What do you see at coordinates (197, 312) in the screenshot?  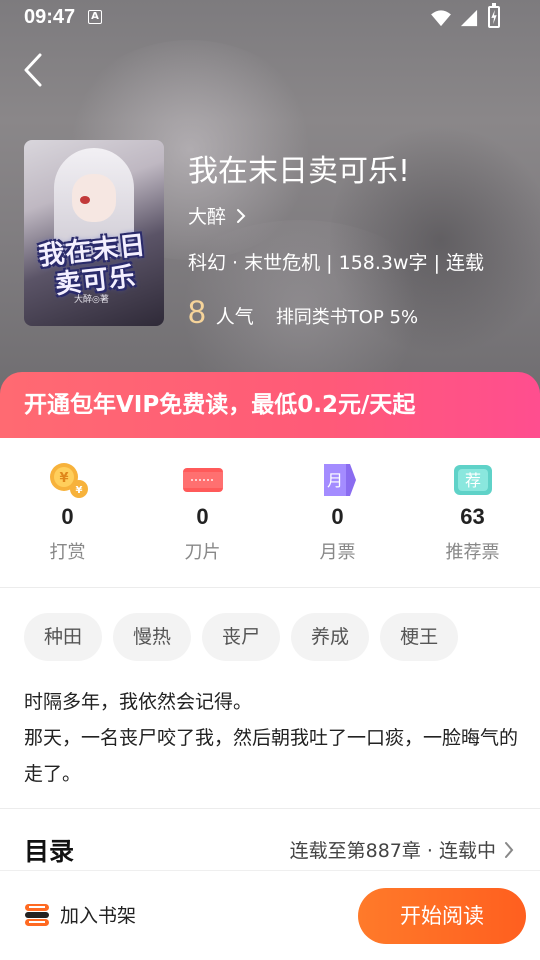 I see `popularity-value: 8` at bounding box center [197, 312].